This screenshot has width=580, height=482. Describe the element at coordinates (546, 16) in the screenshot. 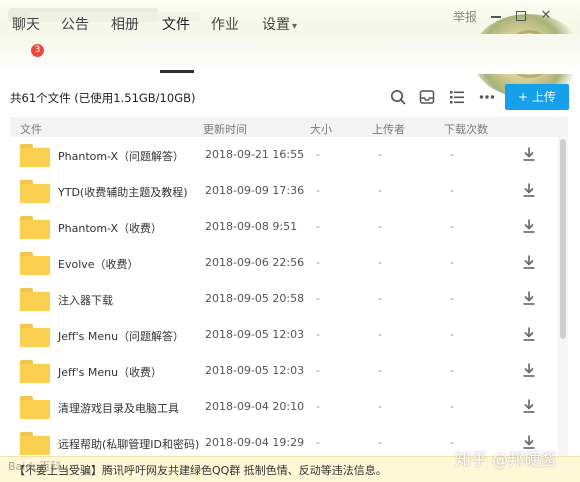

I see `close-icon: ✕` at that location.